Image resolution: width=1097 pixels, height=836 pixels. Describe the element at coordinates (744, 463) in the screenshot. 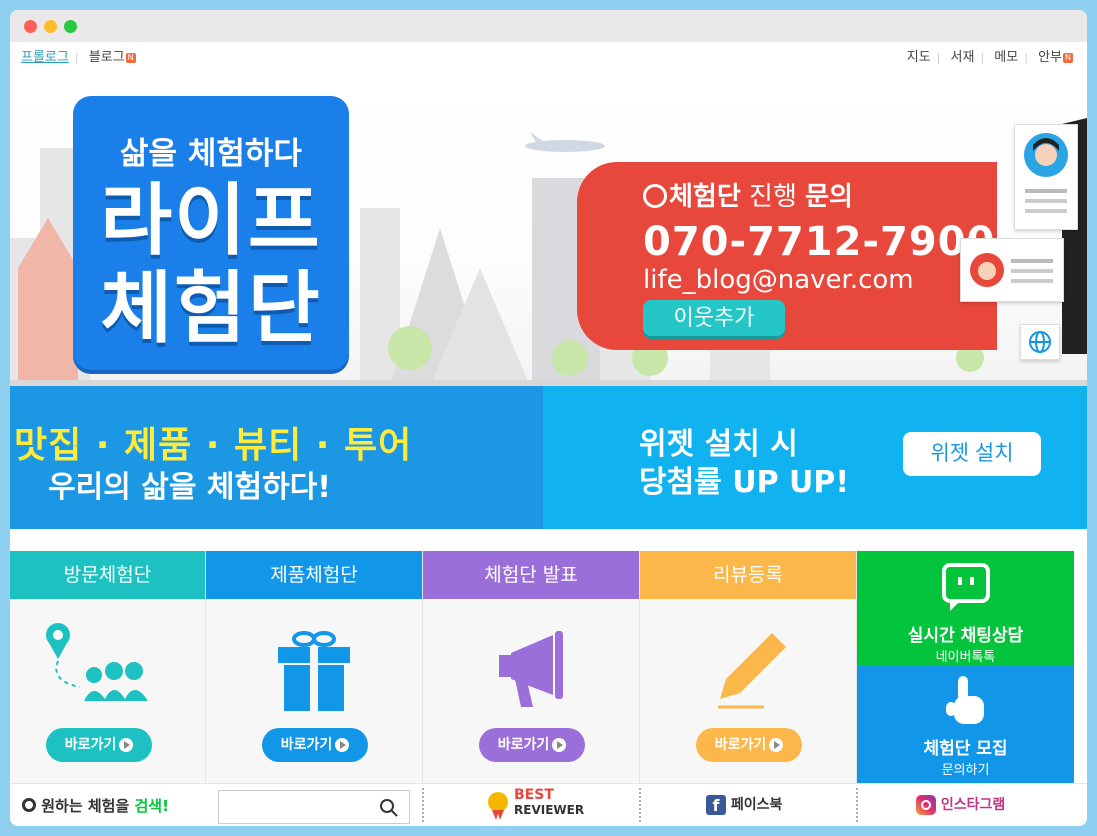

I see `promo-widget-text: 위젯 설치 시 당첨률 UP UP!` at that location.